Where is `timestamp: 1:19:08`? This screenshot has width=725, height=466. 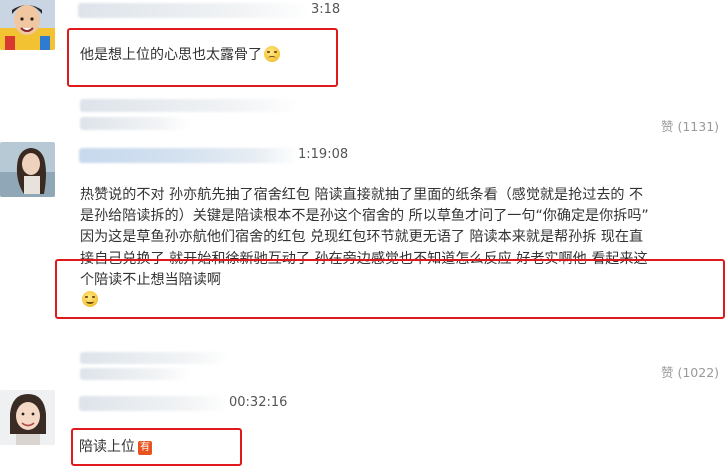 timestamp: 1:19:08 is located at coordinates (323, 154).